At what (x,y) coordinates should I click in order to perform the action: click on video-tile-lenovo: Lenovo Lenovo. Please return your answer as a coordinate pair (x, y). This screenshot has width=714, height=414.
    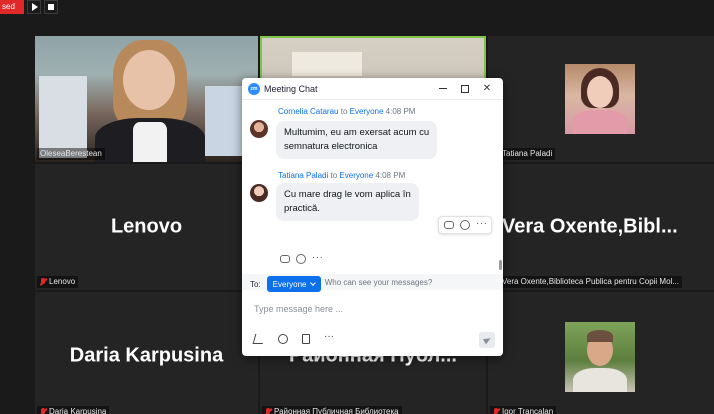
    Looking at the image, I should click on (146, 227).